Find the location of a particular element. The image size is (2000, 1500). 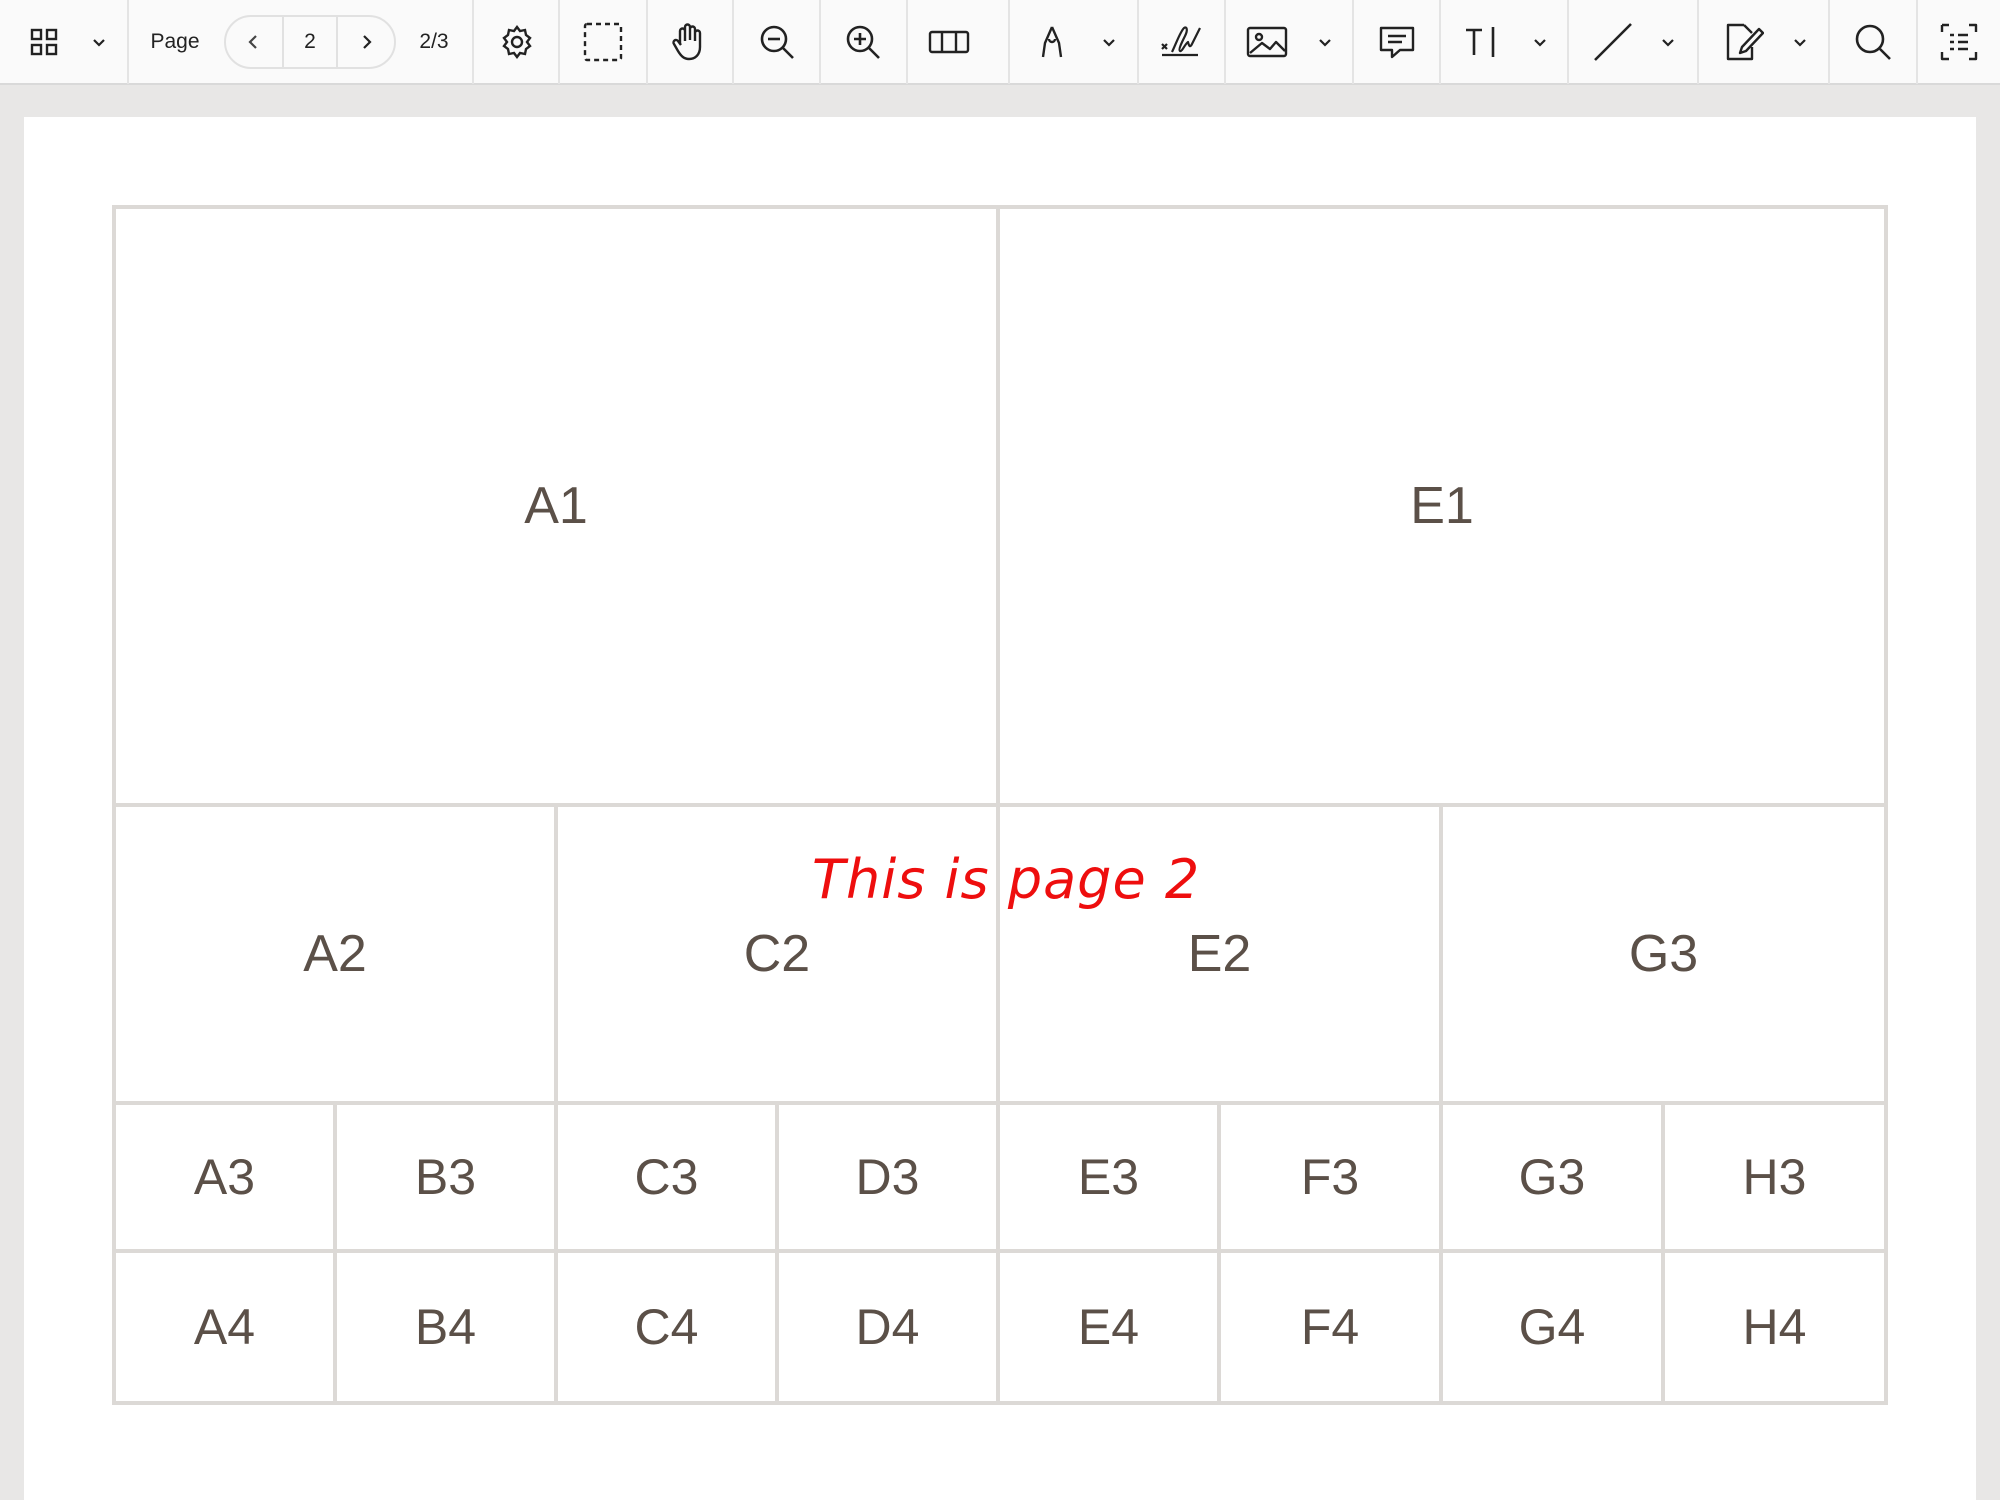

grid-view-button is located at coordinates (44, 42).